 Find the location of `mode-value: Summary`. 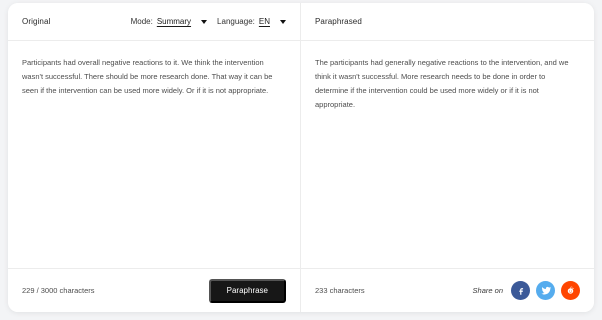

mode-value: Summary is located at coordinates (174, 21).